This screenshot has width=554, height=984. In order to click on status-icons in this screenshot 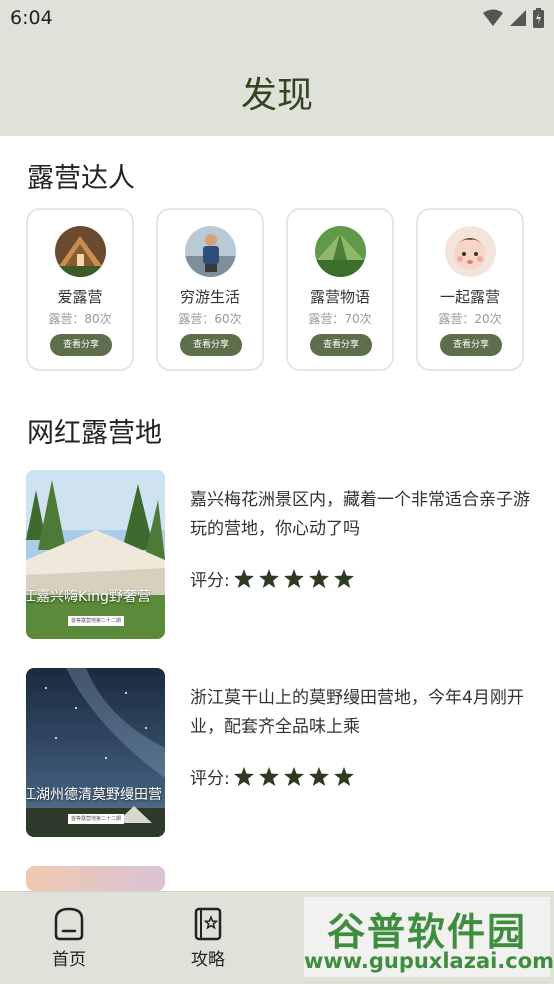, I will do `click(513, 18)`.